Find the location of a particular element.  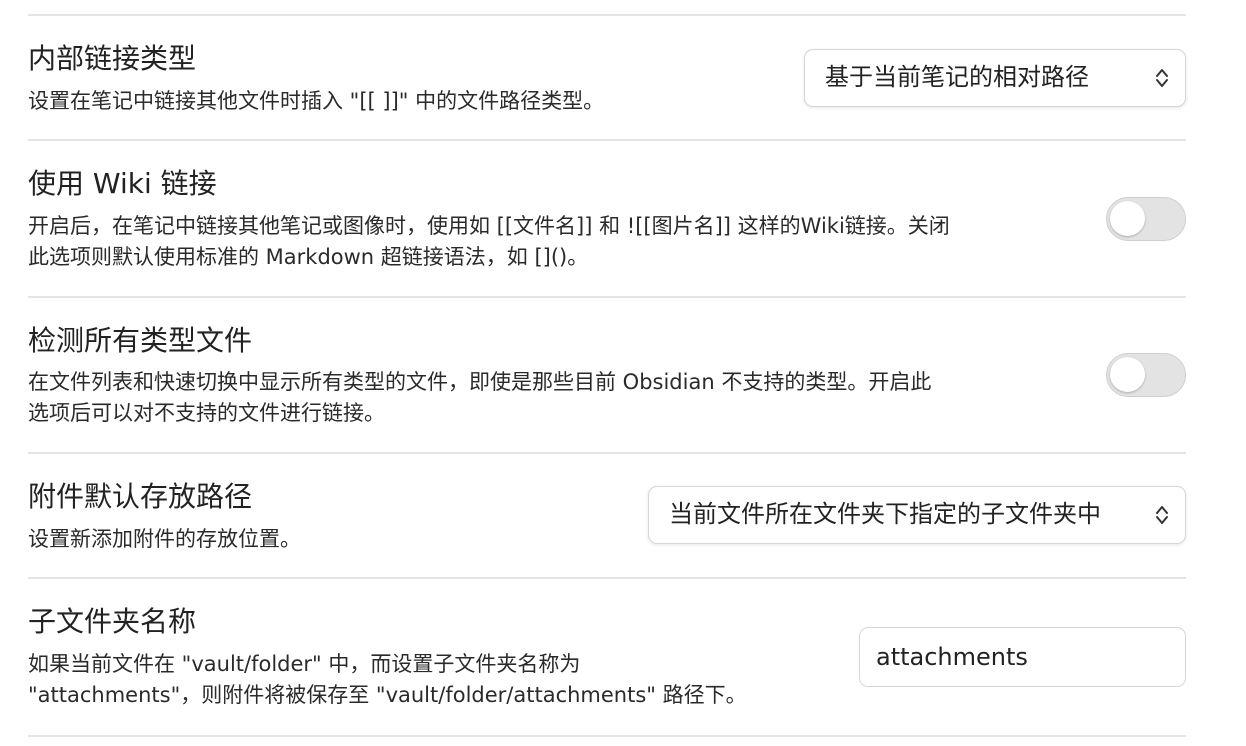

setting-name: 内部链接类型 is located at coordinates (112, 58).